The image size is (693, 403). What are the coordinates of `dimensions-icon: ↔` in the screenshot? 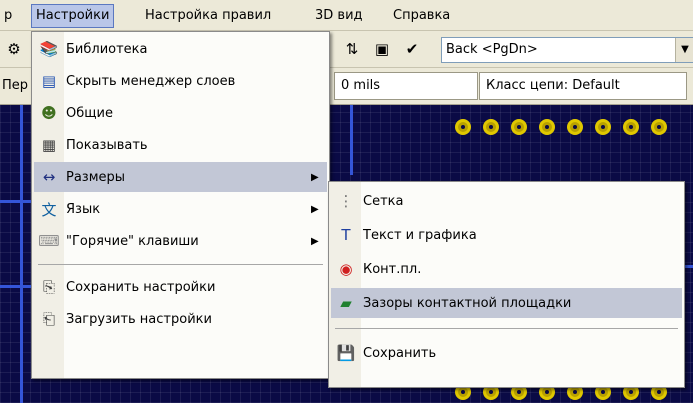 It's located at (49, 177).